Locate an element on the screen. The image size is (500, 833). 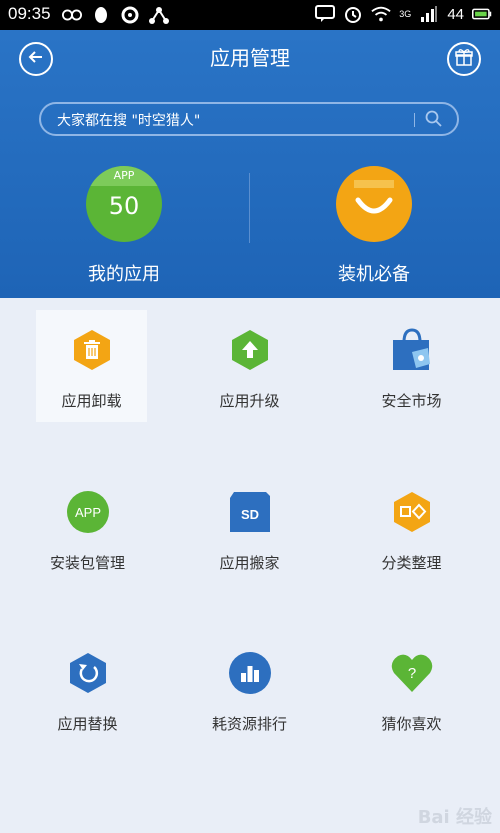
app-package-icon-text: APP is located at coordinates (88, 512).